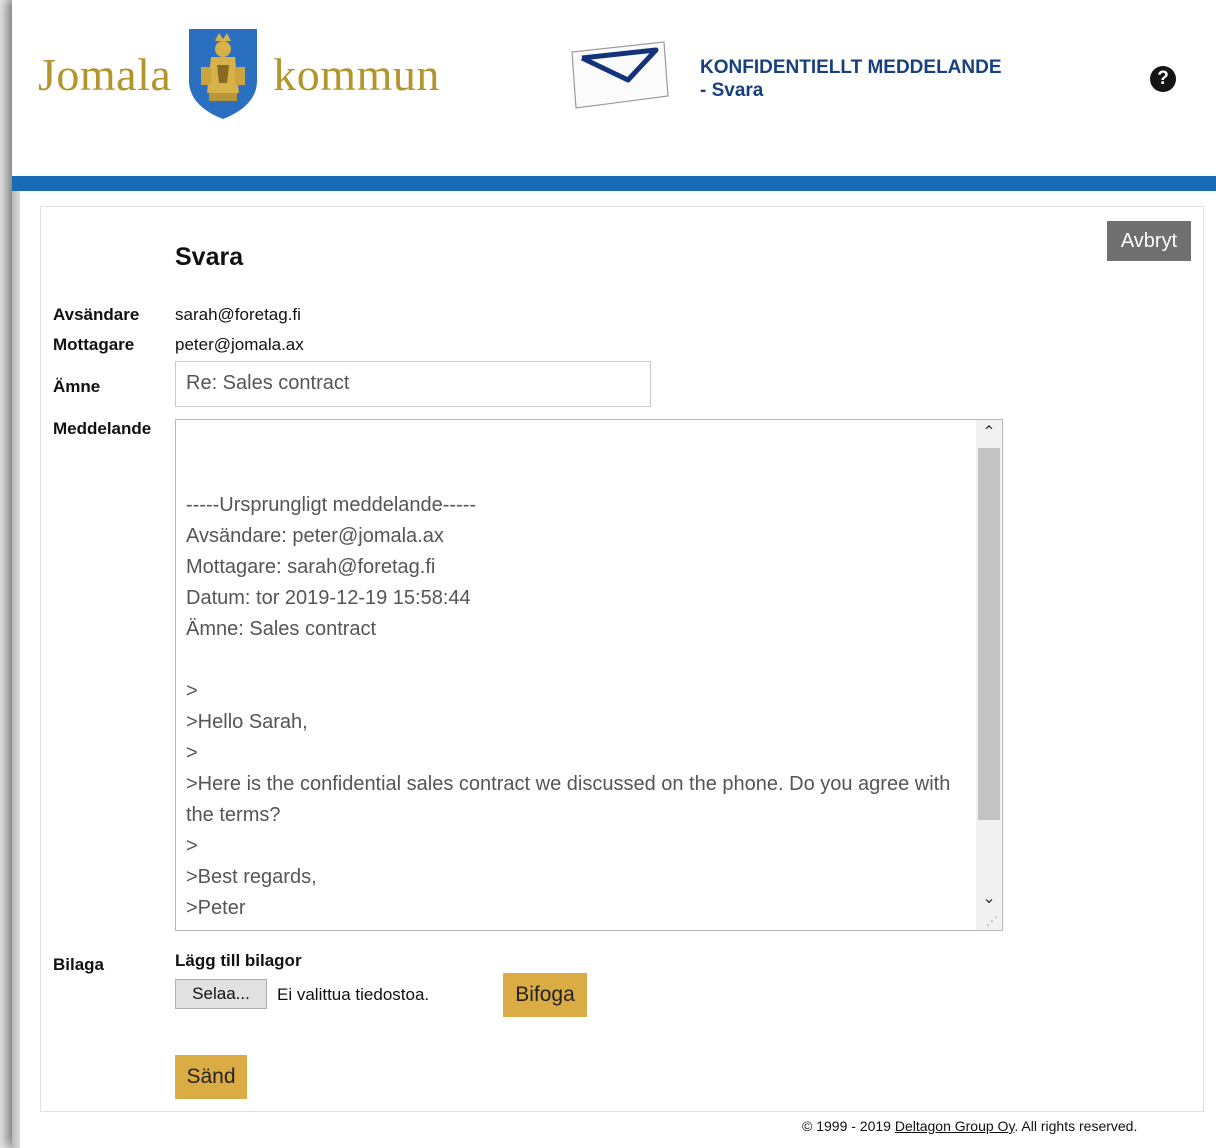  Describe the element at coordinates (102, 428) in the screenshot. I see `message-label: Meddelande` at that location.